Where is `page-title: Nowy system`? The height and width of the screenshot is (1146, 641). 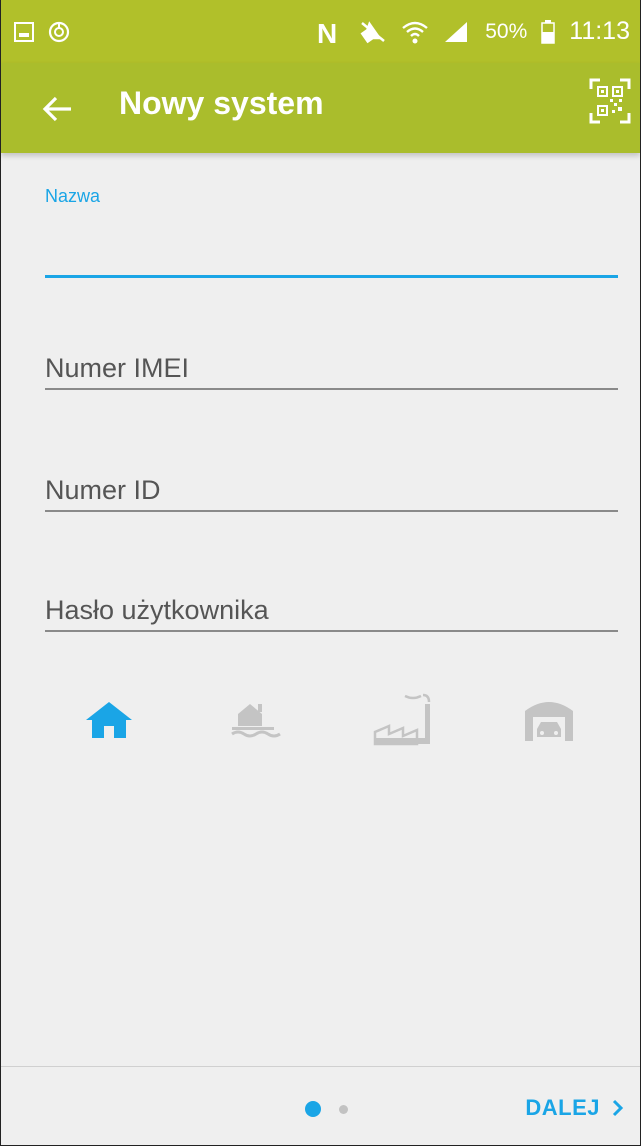 page-title: Nowy system is located at coordinates (221, 103).